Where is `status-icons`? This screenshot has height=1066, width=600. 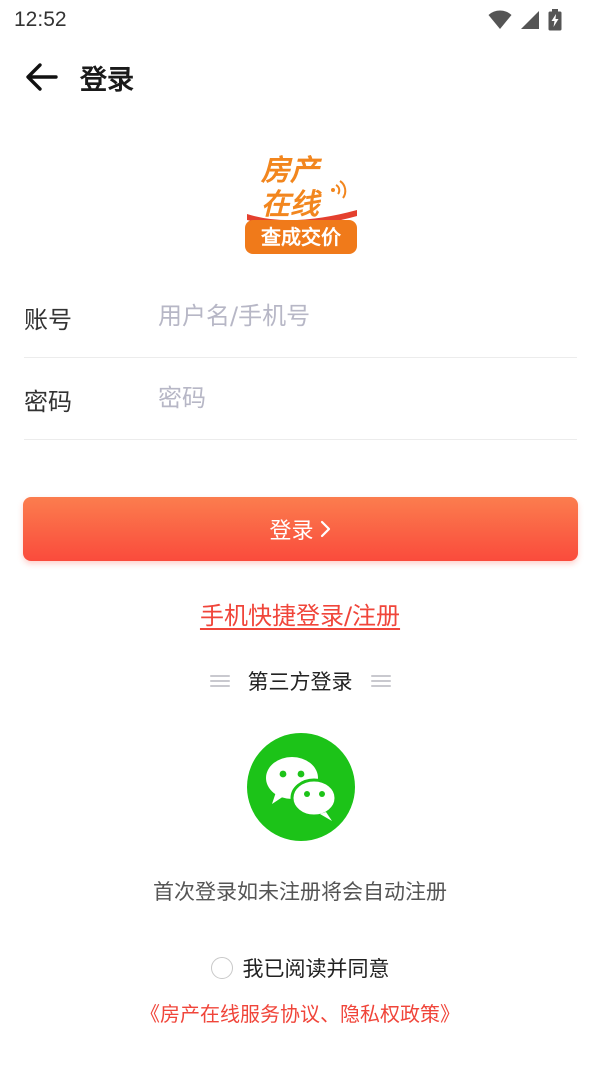
status-icons is located at coordinates (525, 20).